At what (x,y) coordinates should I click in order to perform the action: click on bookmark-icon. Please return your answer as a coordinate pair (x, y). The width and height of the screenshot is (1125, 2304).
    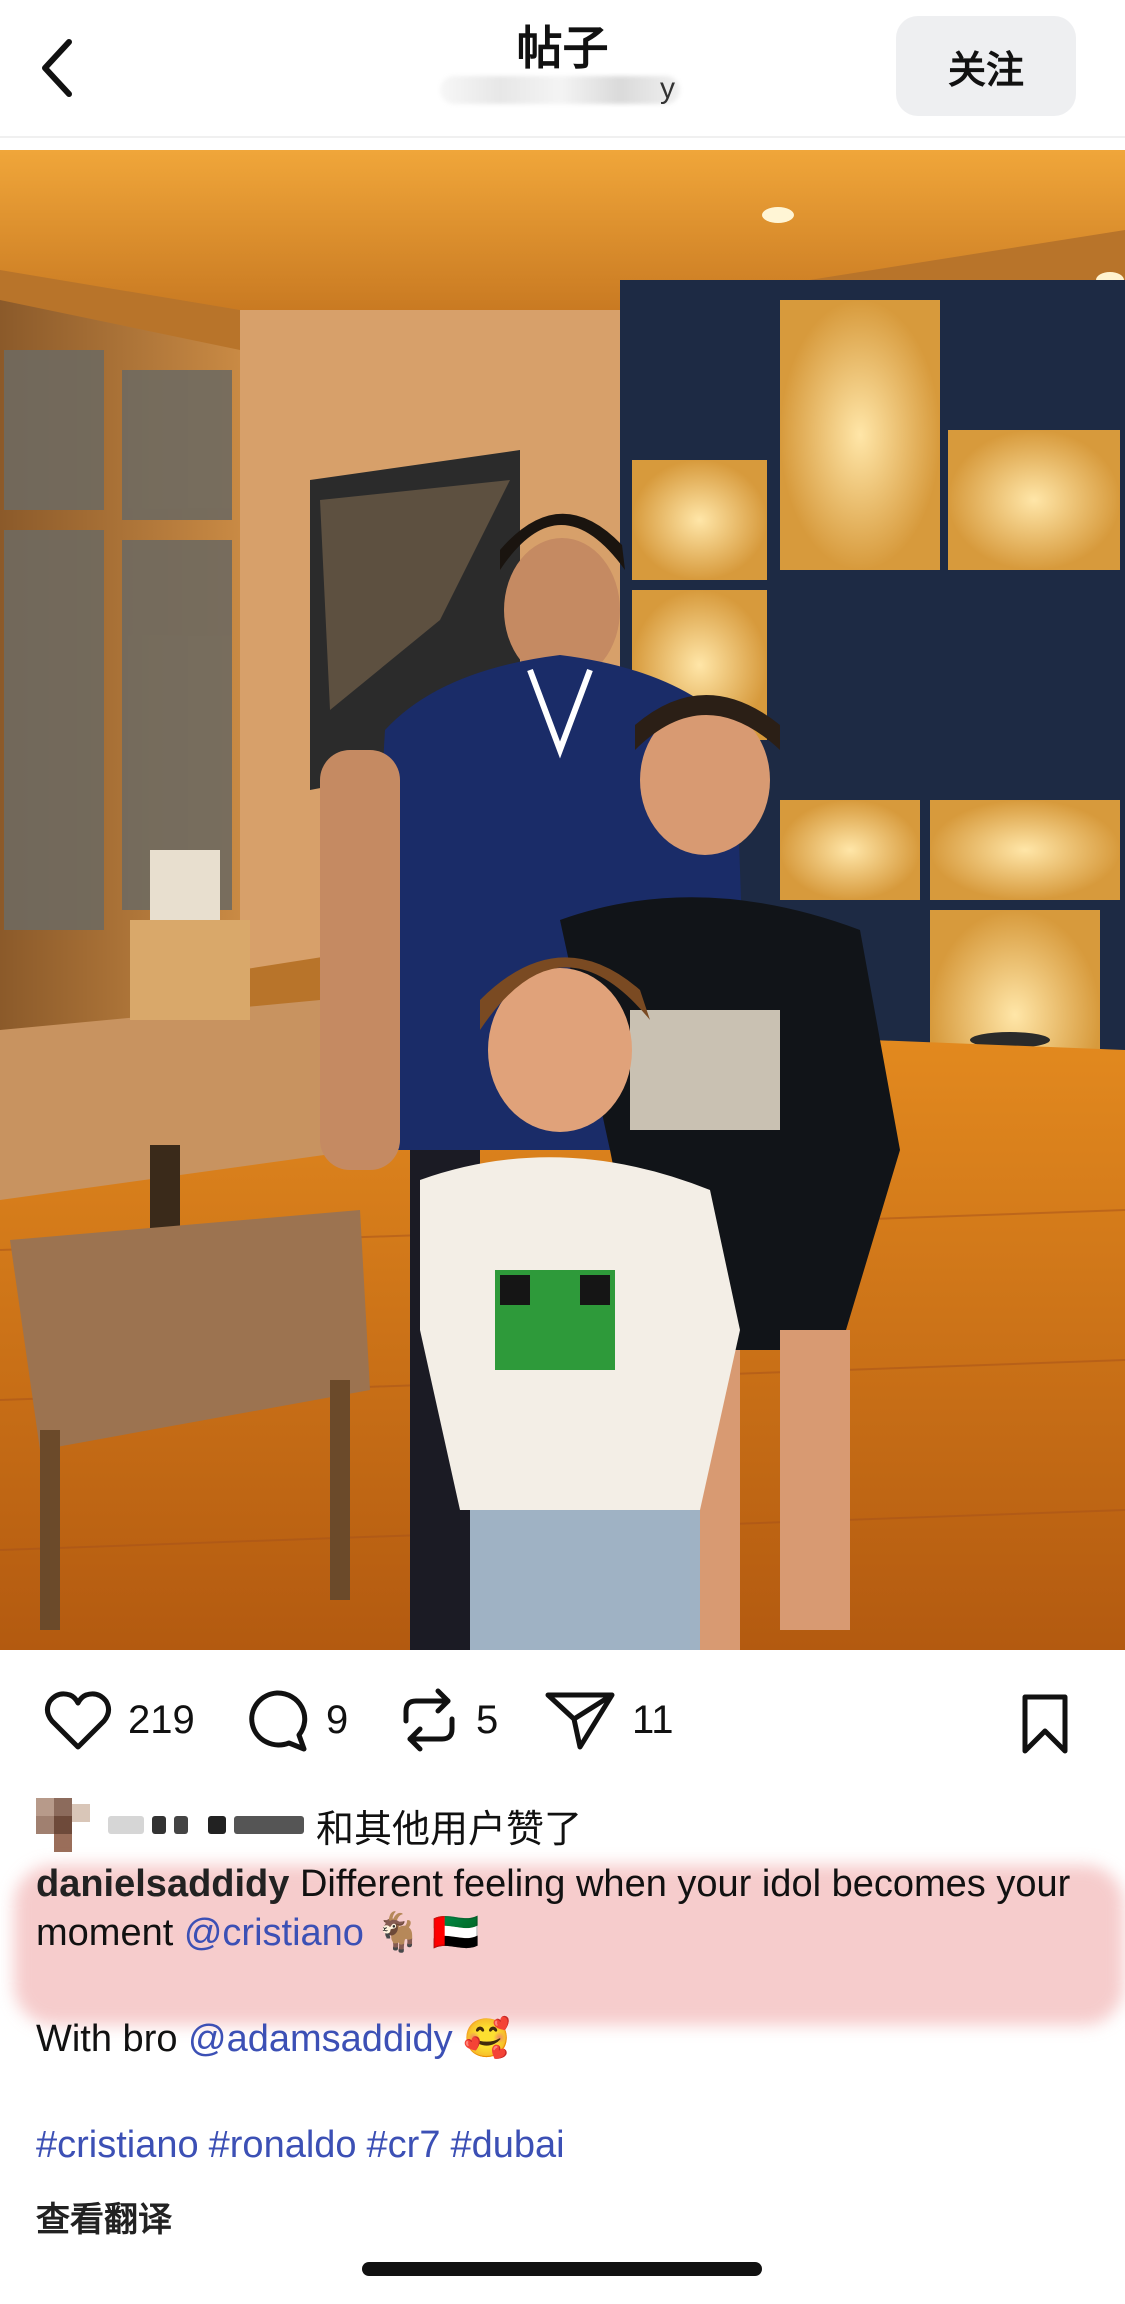
    Looking at the image, I should click on (1045, 1724).